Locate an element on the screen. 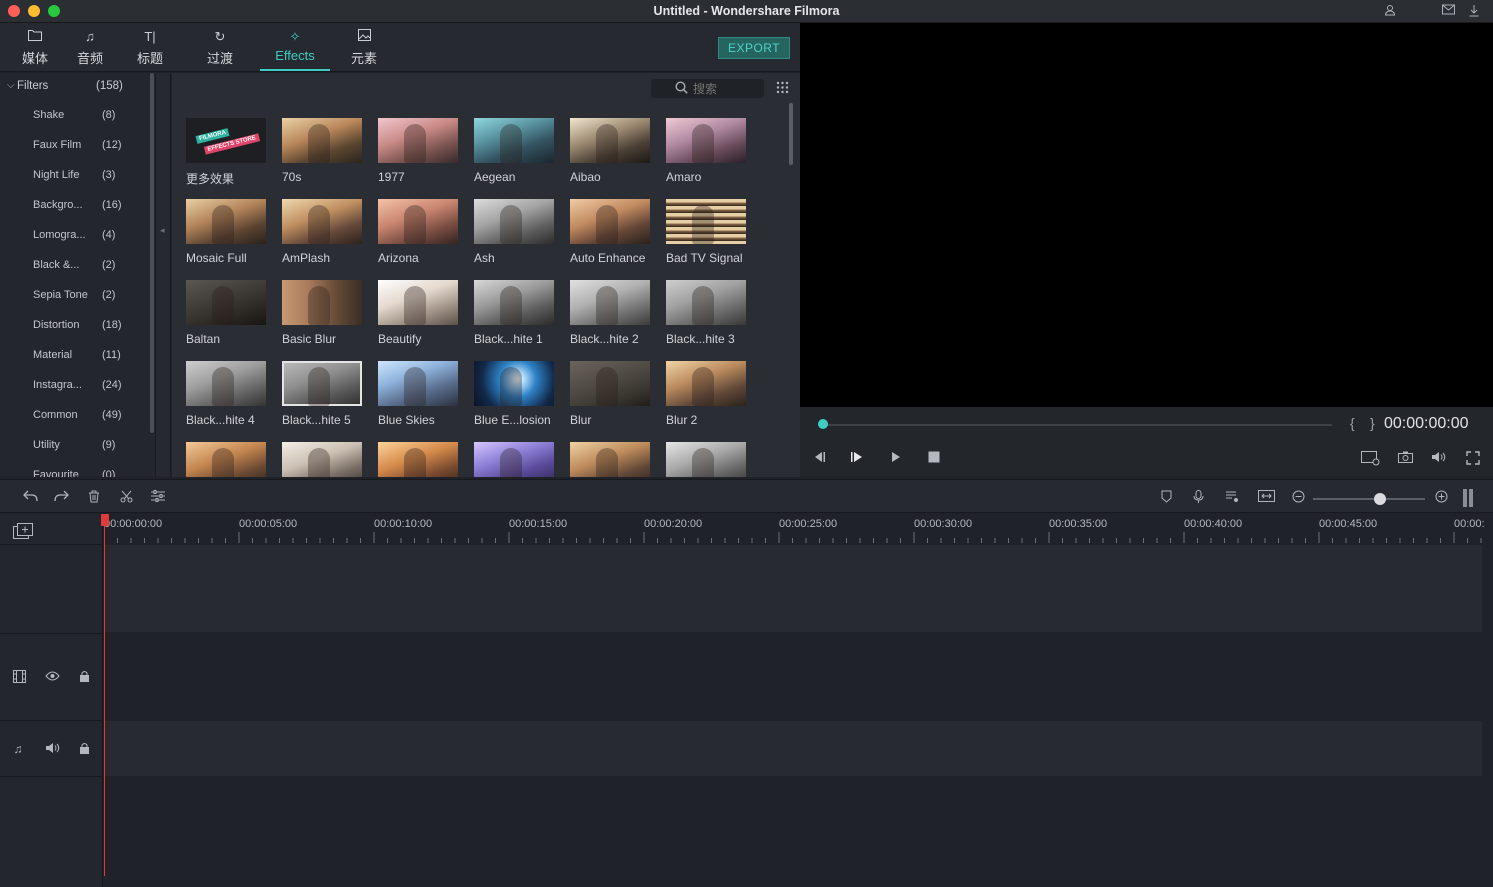 The height and width of the screenshot is (887, 1493). playhead is located at coordinates (104, 695).